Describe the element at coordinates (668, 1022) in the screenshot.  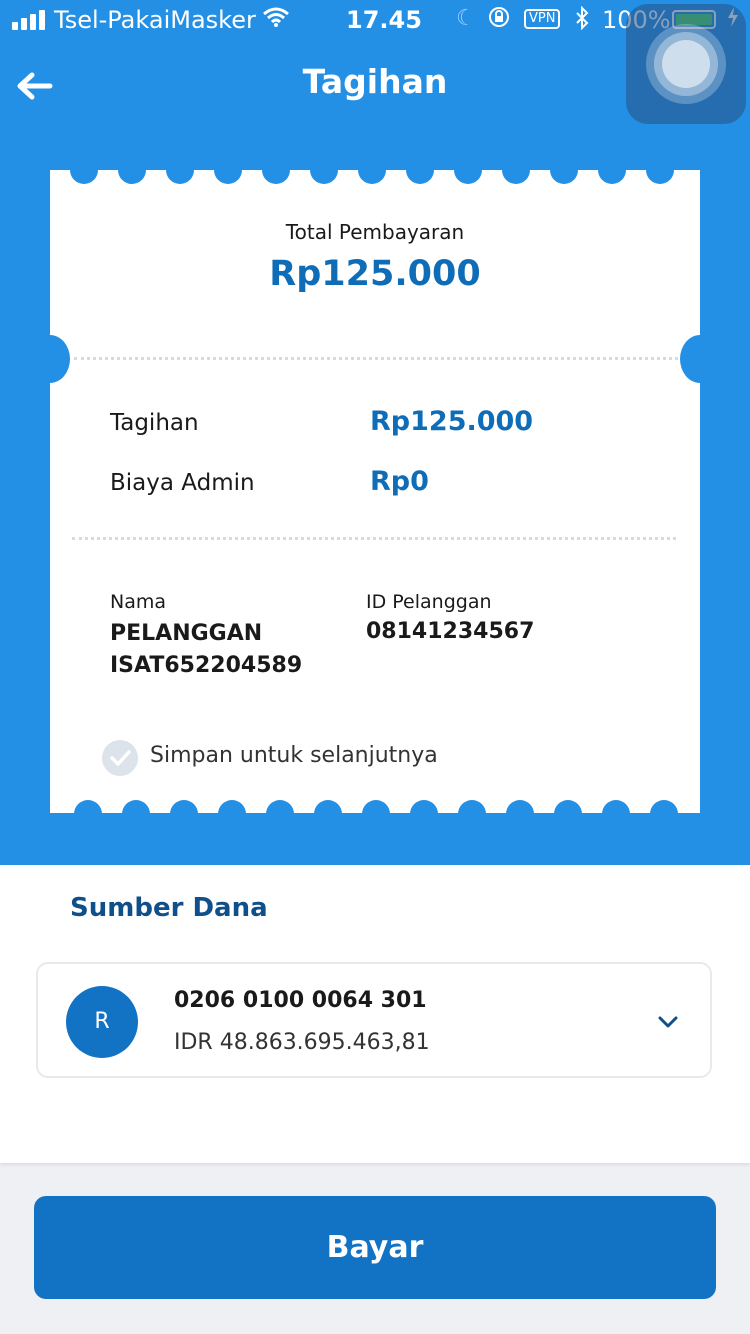
I see `chevron-down-icon` at that location.